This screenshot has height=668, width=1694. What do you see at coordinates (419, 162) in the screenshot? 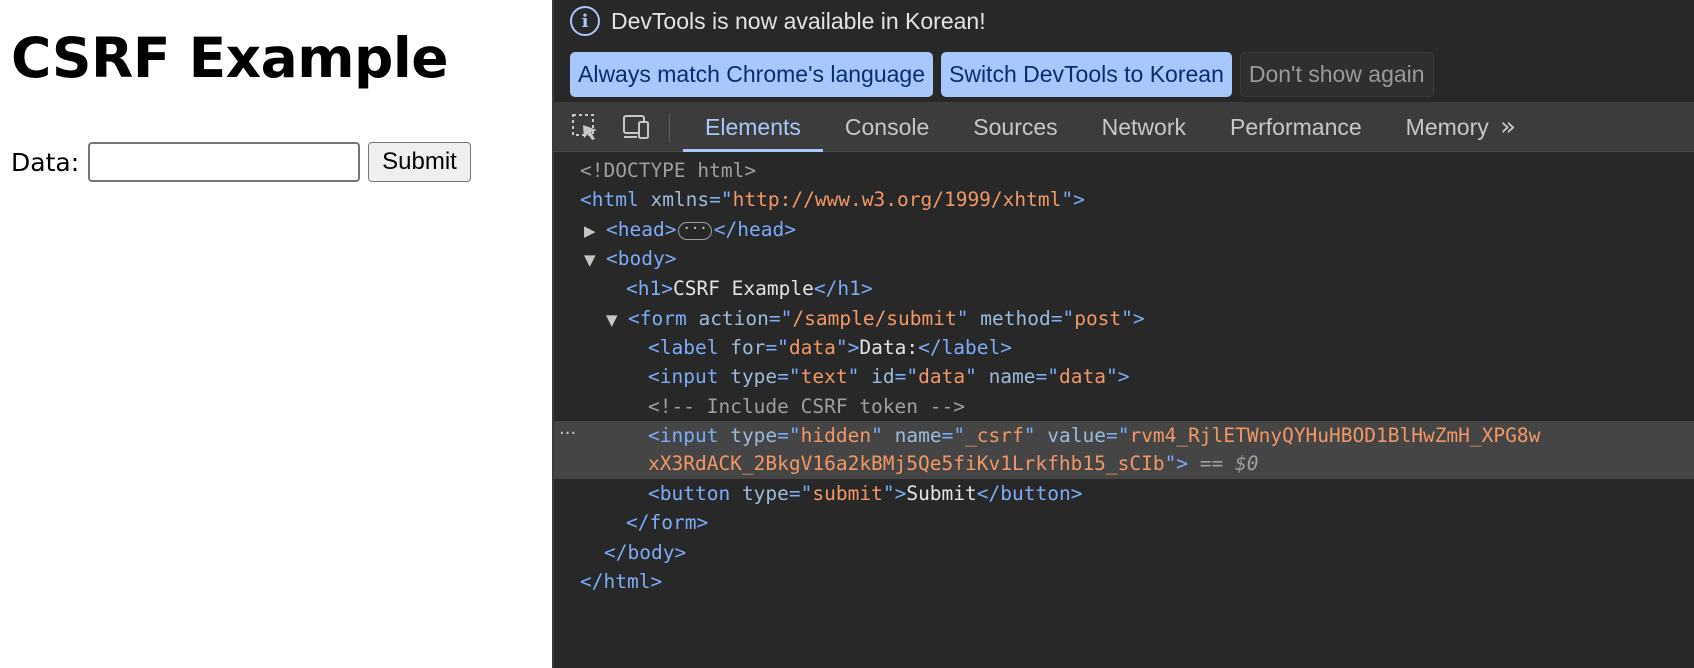
I see `submit-button: Submit` at bounding box center [419, 162].